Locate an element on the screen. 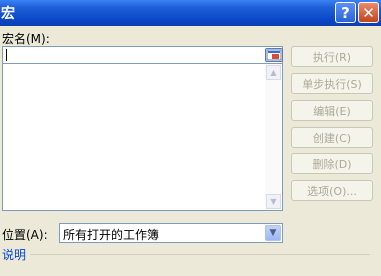  collapse-dialog-button is located at coordinates (274, 55).